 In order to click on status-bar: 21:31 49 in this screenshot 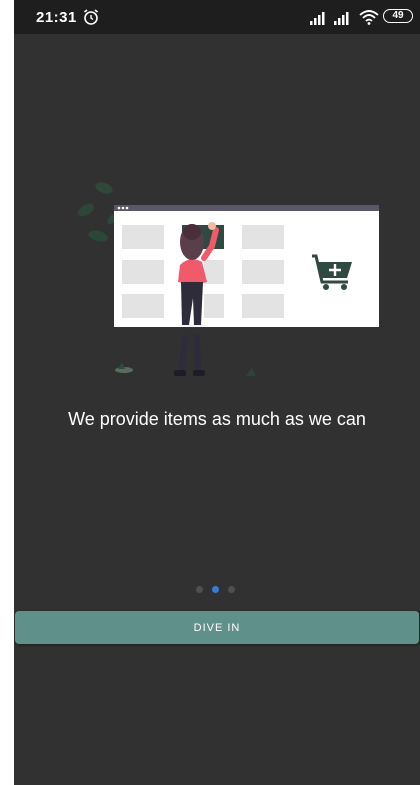, I will do `click(217, 17)`.